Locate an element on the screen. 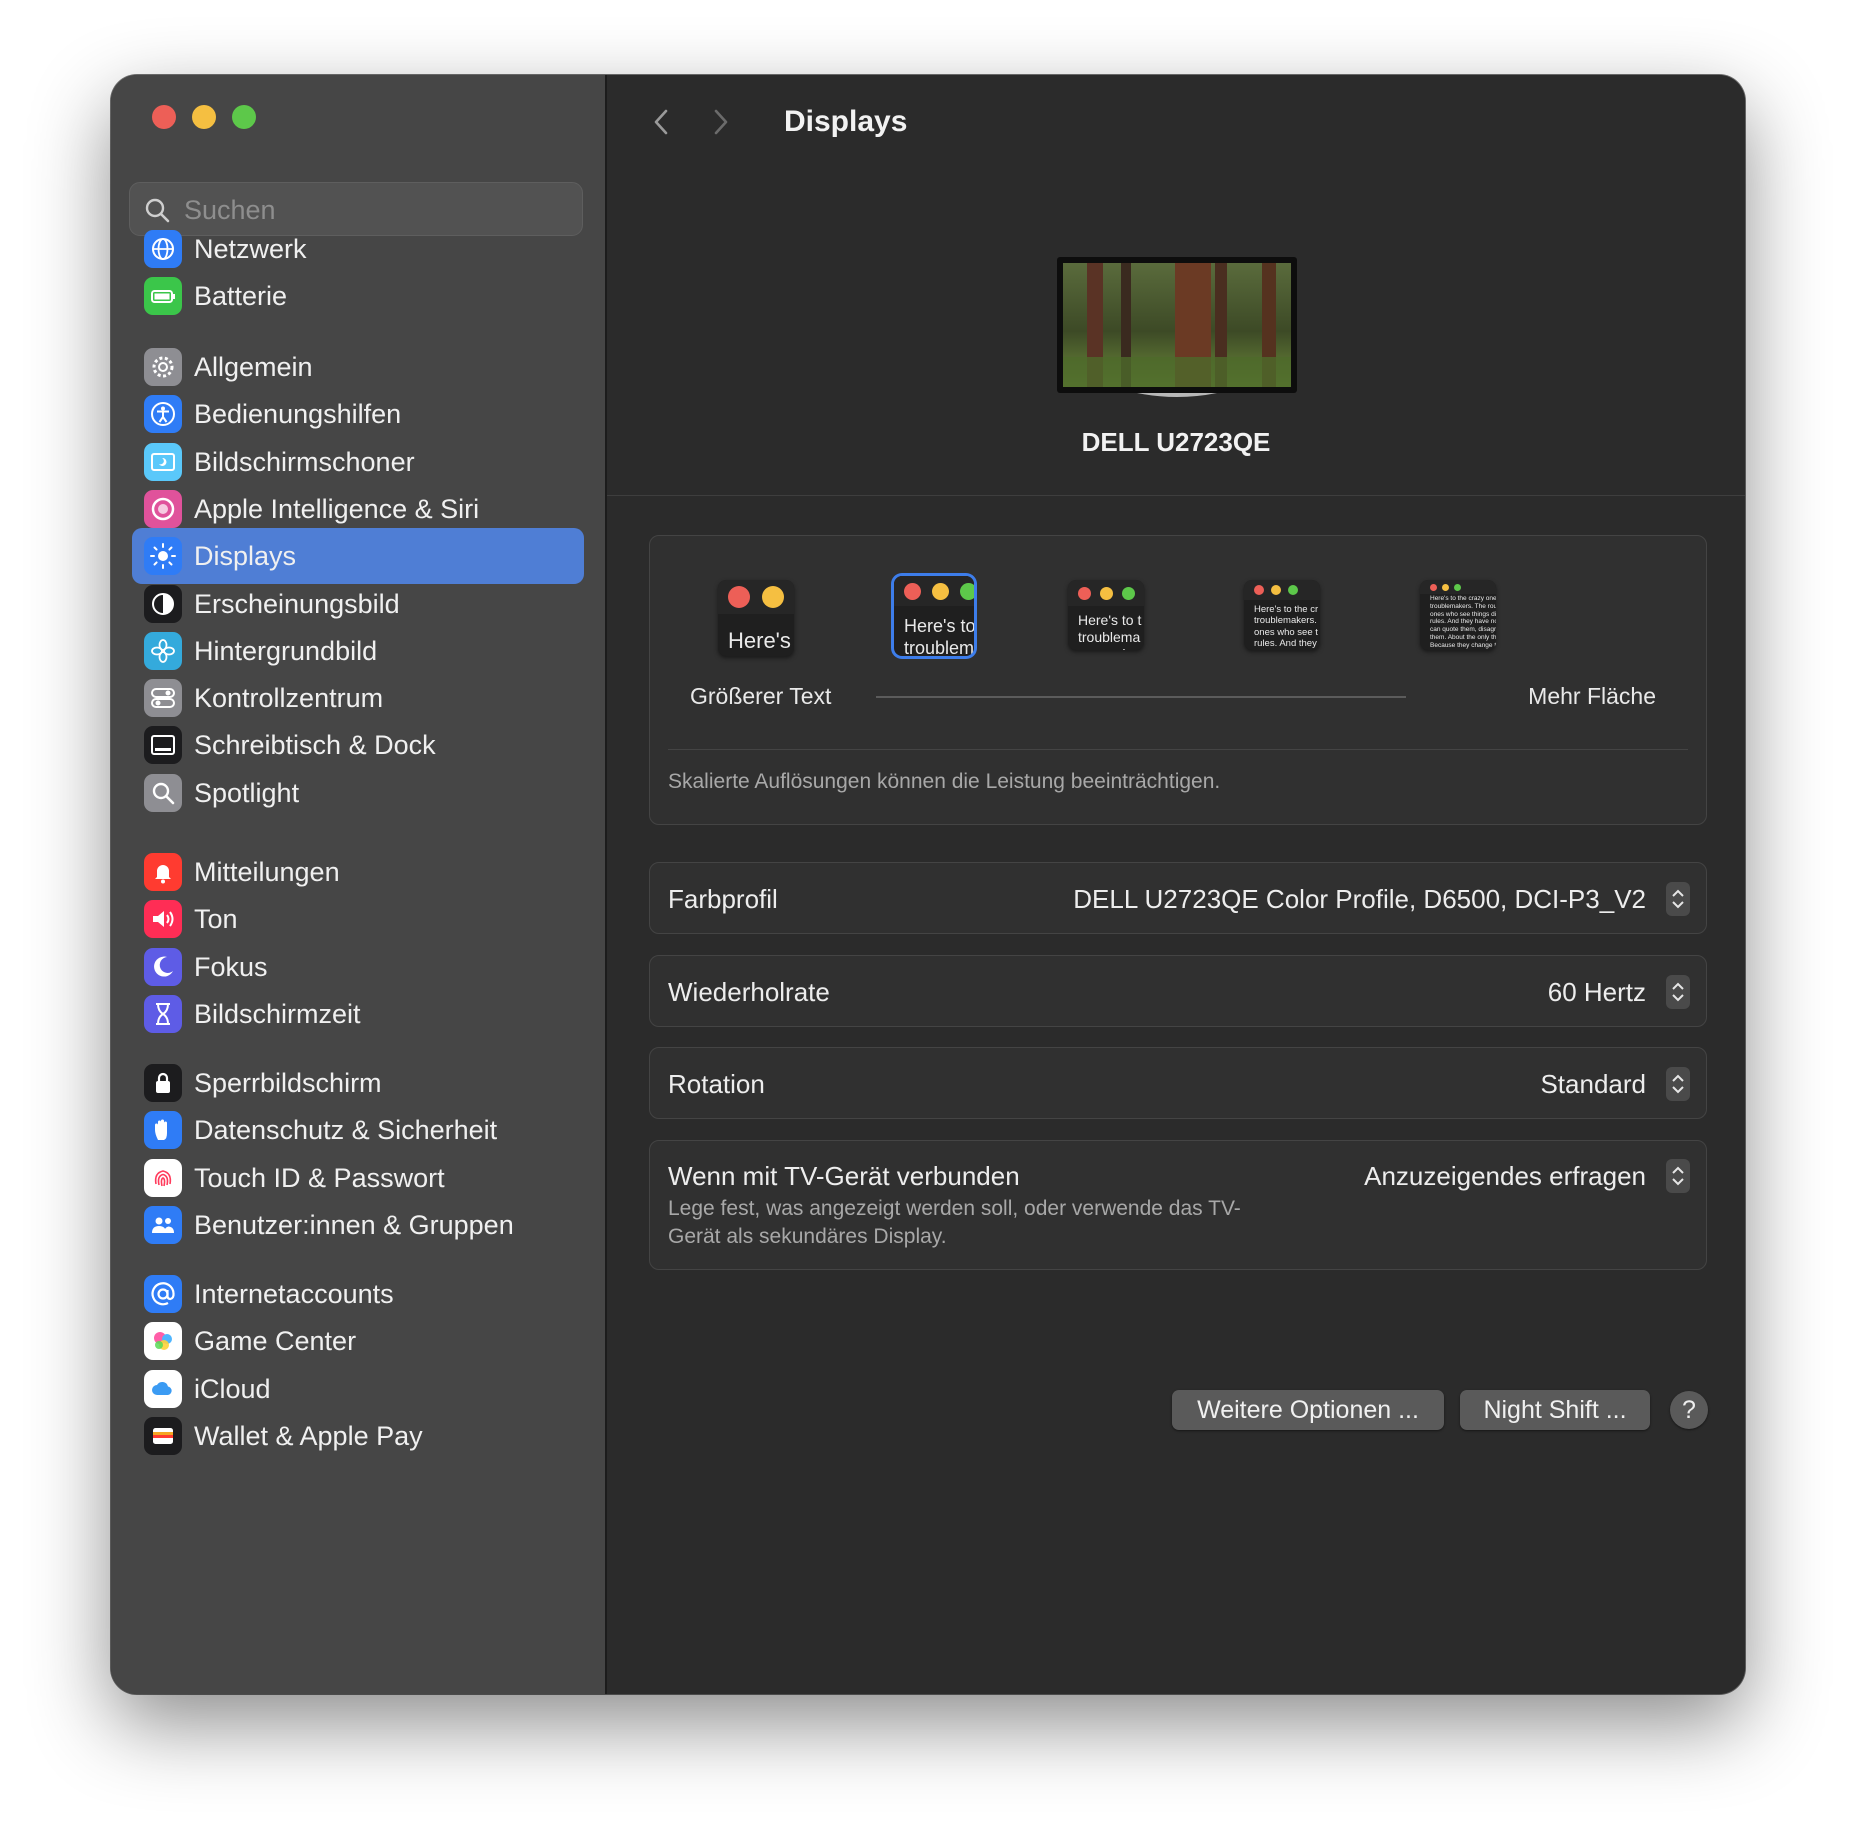 Image resolution: width=1856 pixels, height=1842 pixels. scaling-option-2: Here's to troublem is located at coordinates (934, 616).